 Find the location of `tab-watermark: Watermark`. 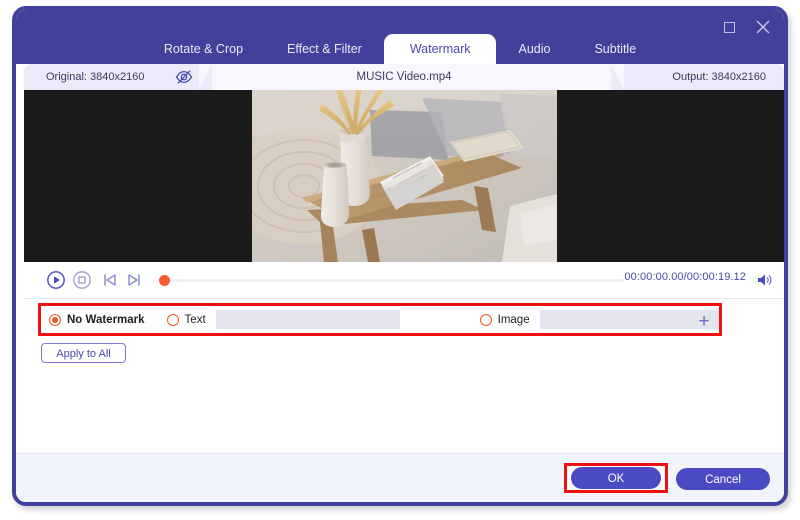

tab-watermark: Watermark is located at coordinates (440, 49).